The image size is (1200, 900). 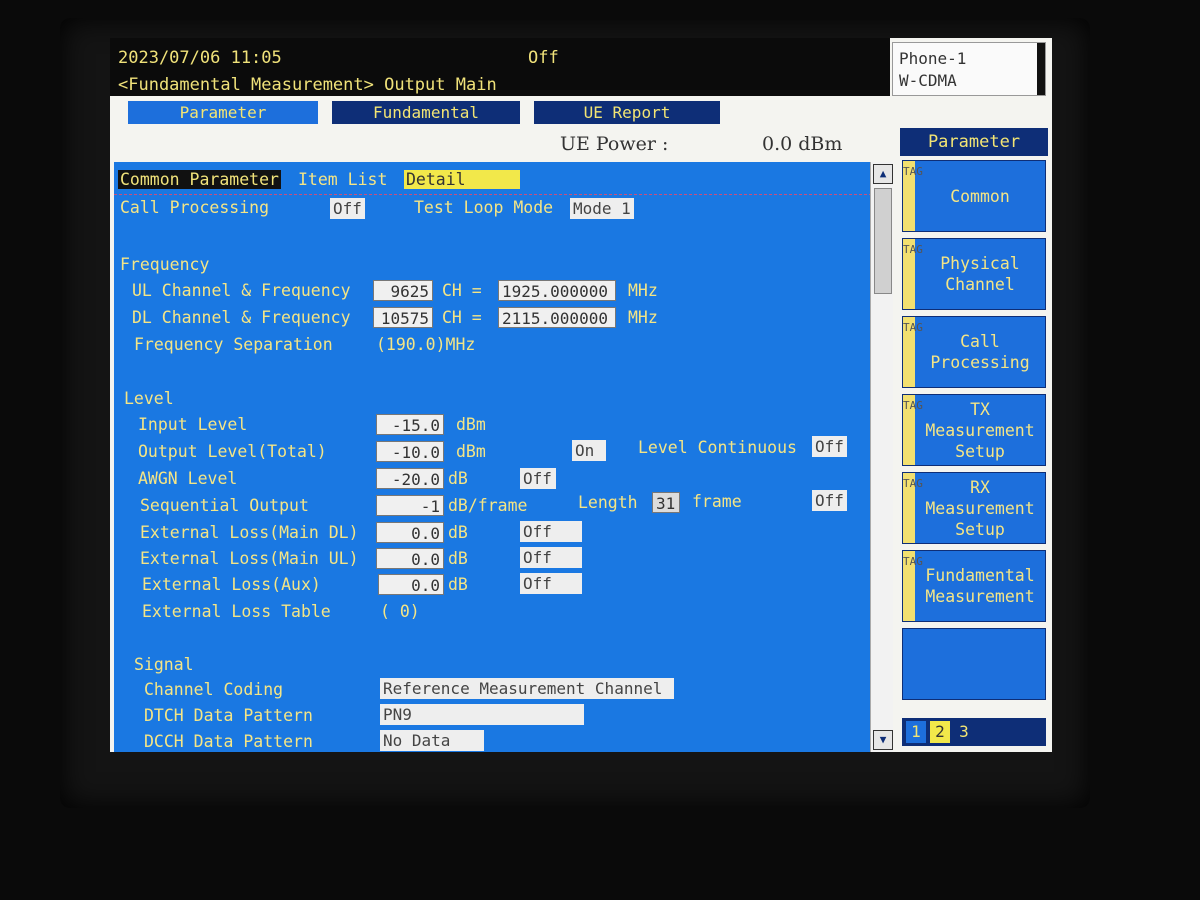 I want to click on external-loss-table-value: ( 0), so click(x=400, y=611).